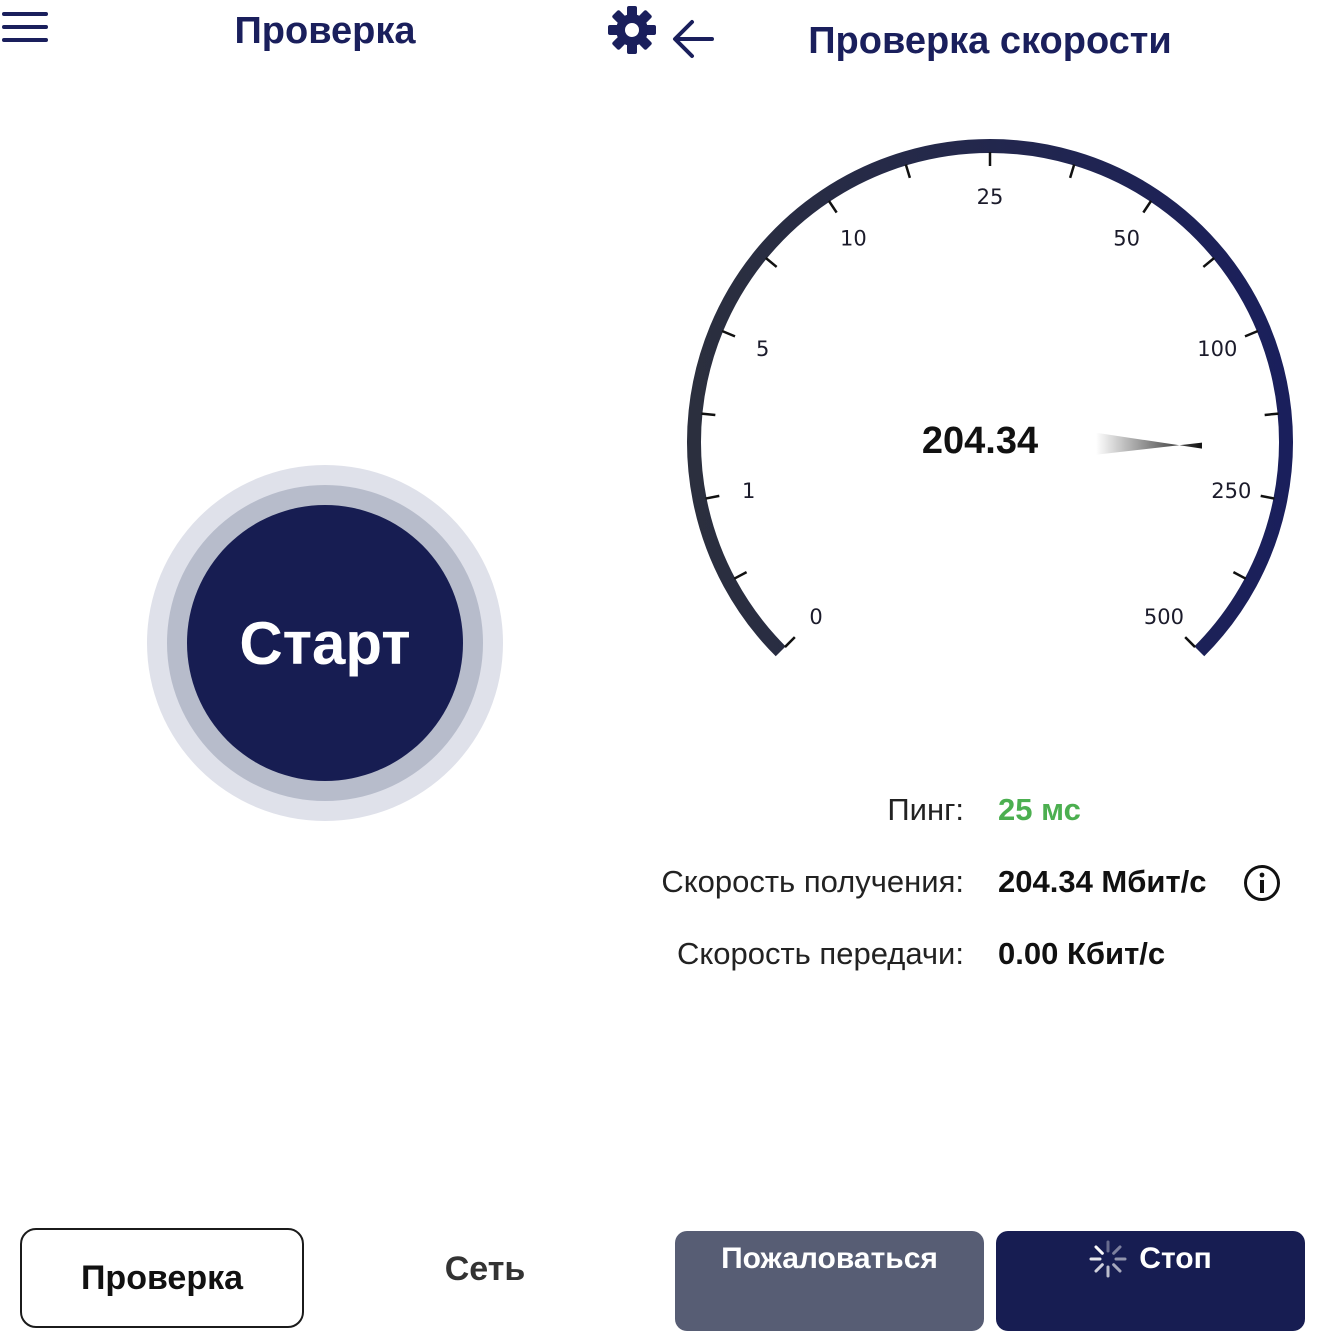  What do you see at coordinates (1217, 349) in the screenshot?
I see `gauge-scale-label: 100` at bounding box center [1217, 349].